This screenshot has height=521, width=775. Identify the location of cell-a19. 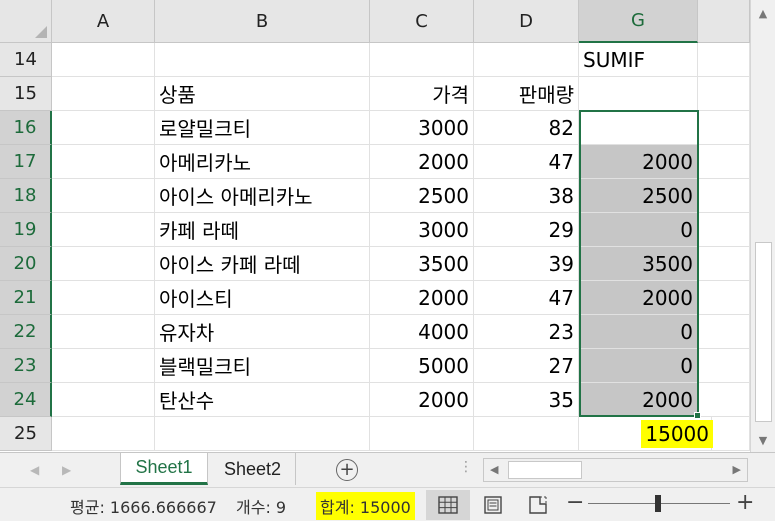
(103, 230).